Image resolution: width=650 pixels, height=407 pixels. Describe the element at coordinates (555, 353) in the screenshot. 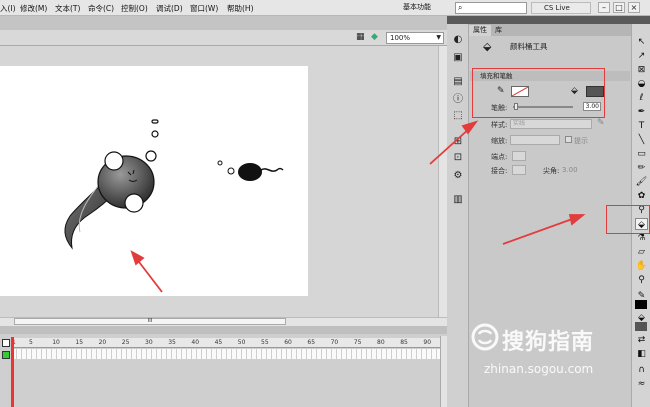

I see `watermark: 搜狗指南 zhinan.sogou.com` at that location.